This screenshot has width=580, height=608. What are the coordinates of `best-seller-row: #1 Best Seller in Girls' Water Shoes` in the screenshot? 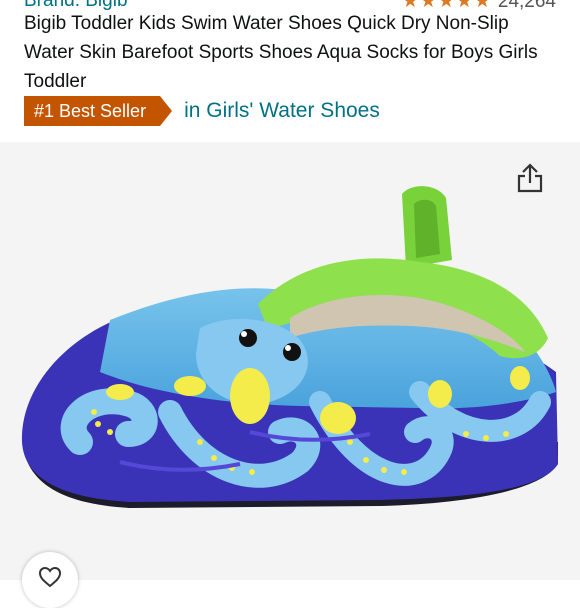 It's located at (202, 111).